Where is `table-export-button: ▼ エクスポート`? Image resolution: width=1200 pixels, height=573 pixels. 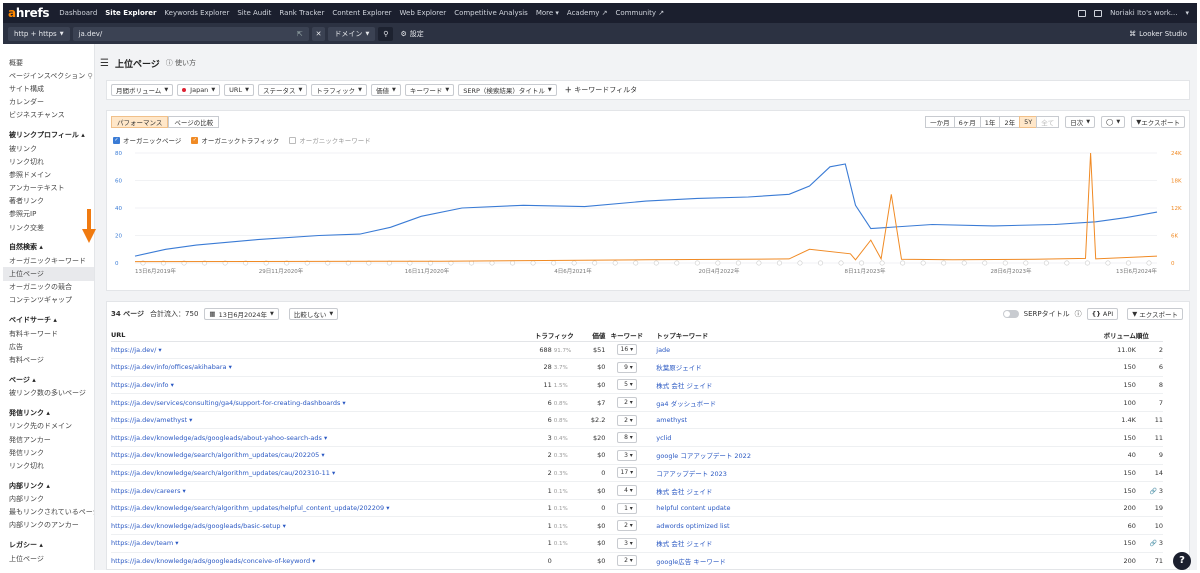 table-export-button: ▼ エクスポート is located at coordinates (1155, 313).